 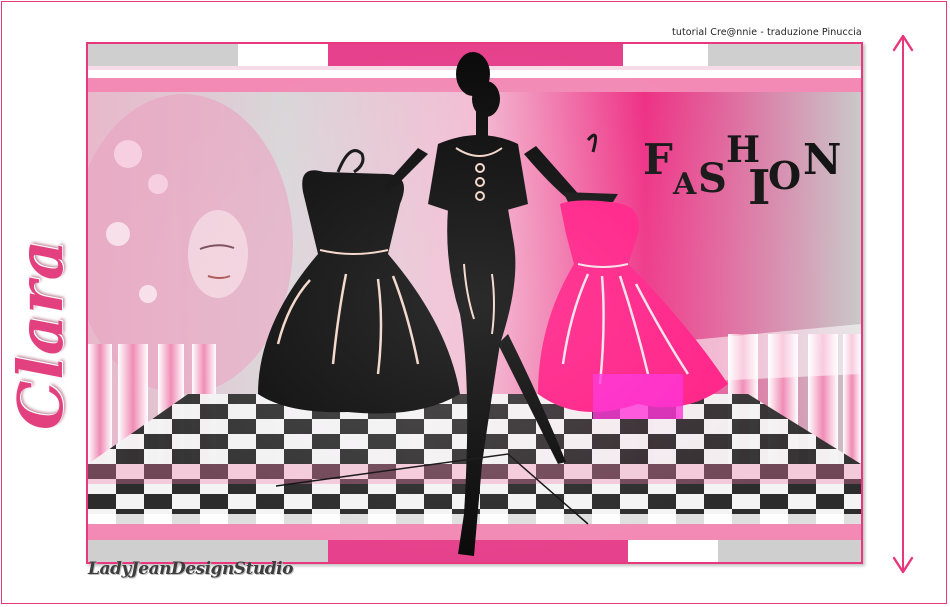 What do you see at coordinates (767, 32) in the screenshot?
I see `tutorial-credit: tutorial Cre@nnie - traduzione Pinuccia` at bounding box center [767, 32].